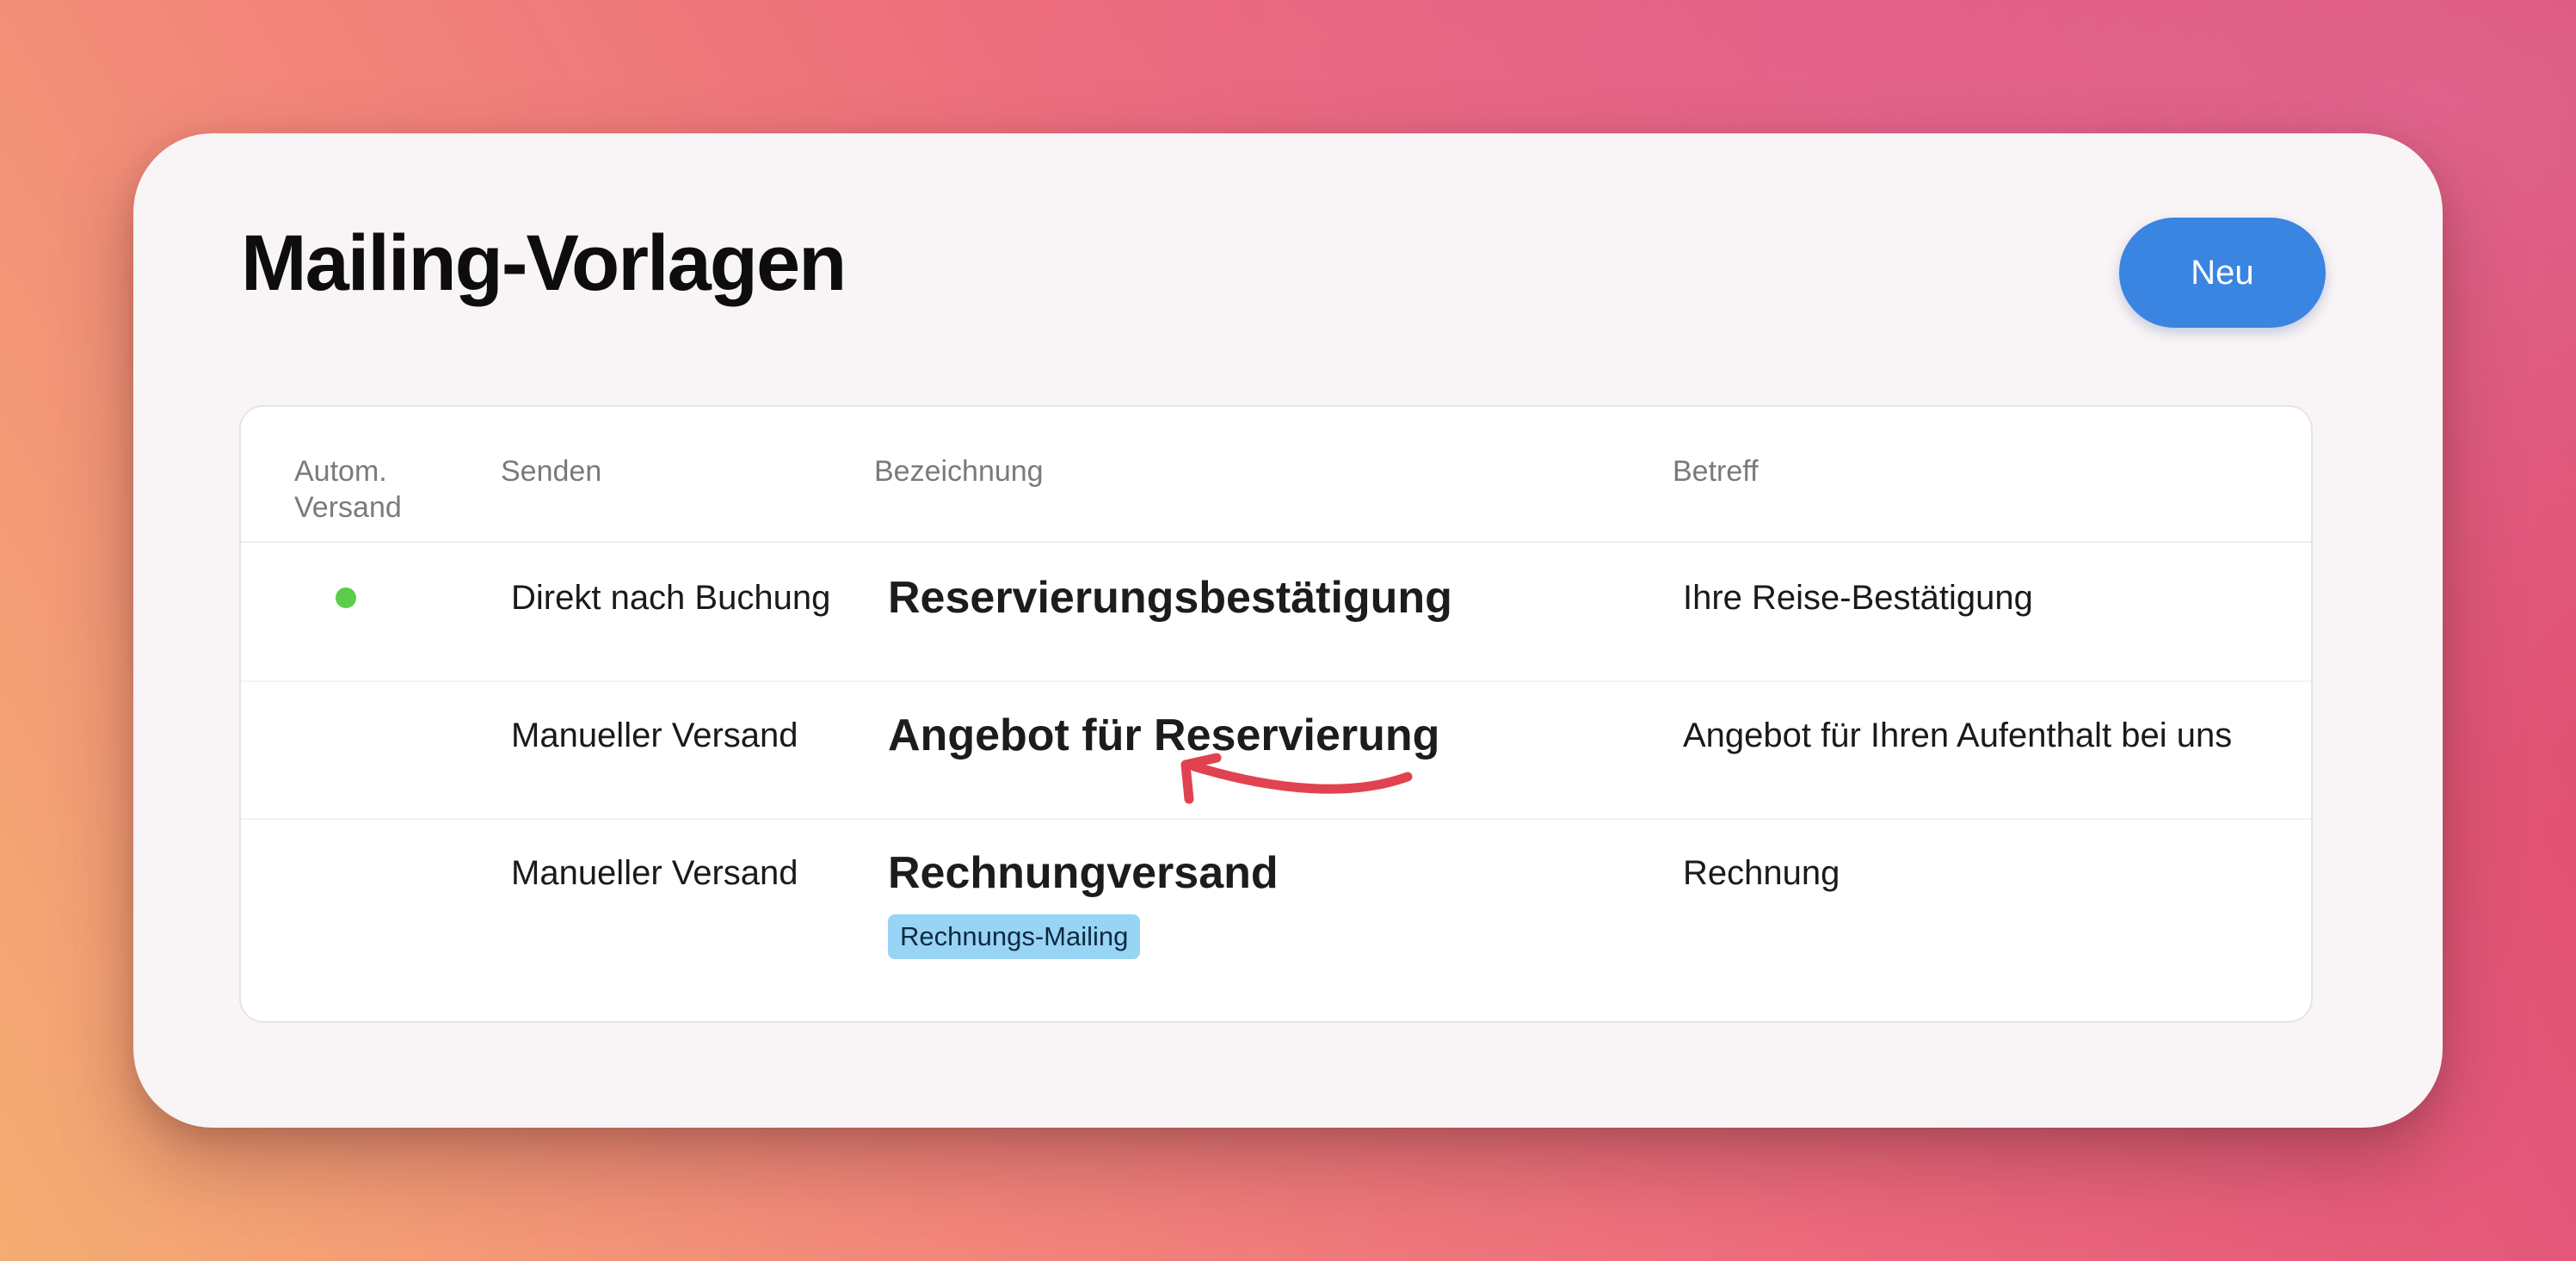 The width and height of the screenshot is (2576, 1261). I want to click on template-tag-badge: Rechnungs-Mailing, so click(1015, 936).